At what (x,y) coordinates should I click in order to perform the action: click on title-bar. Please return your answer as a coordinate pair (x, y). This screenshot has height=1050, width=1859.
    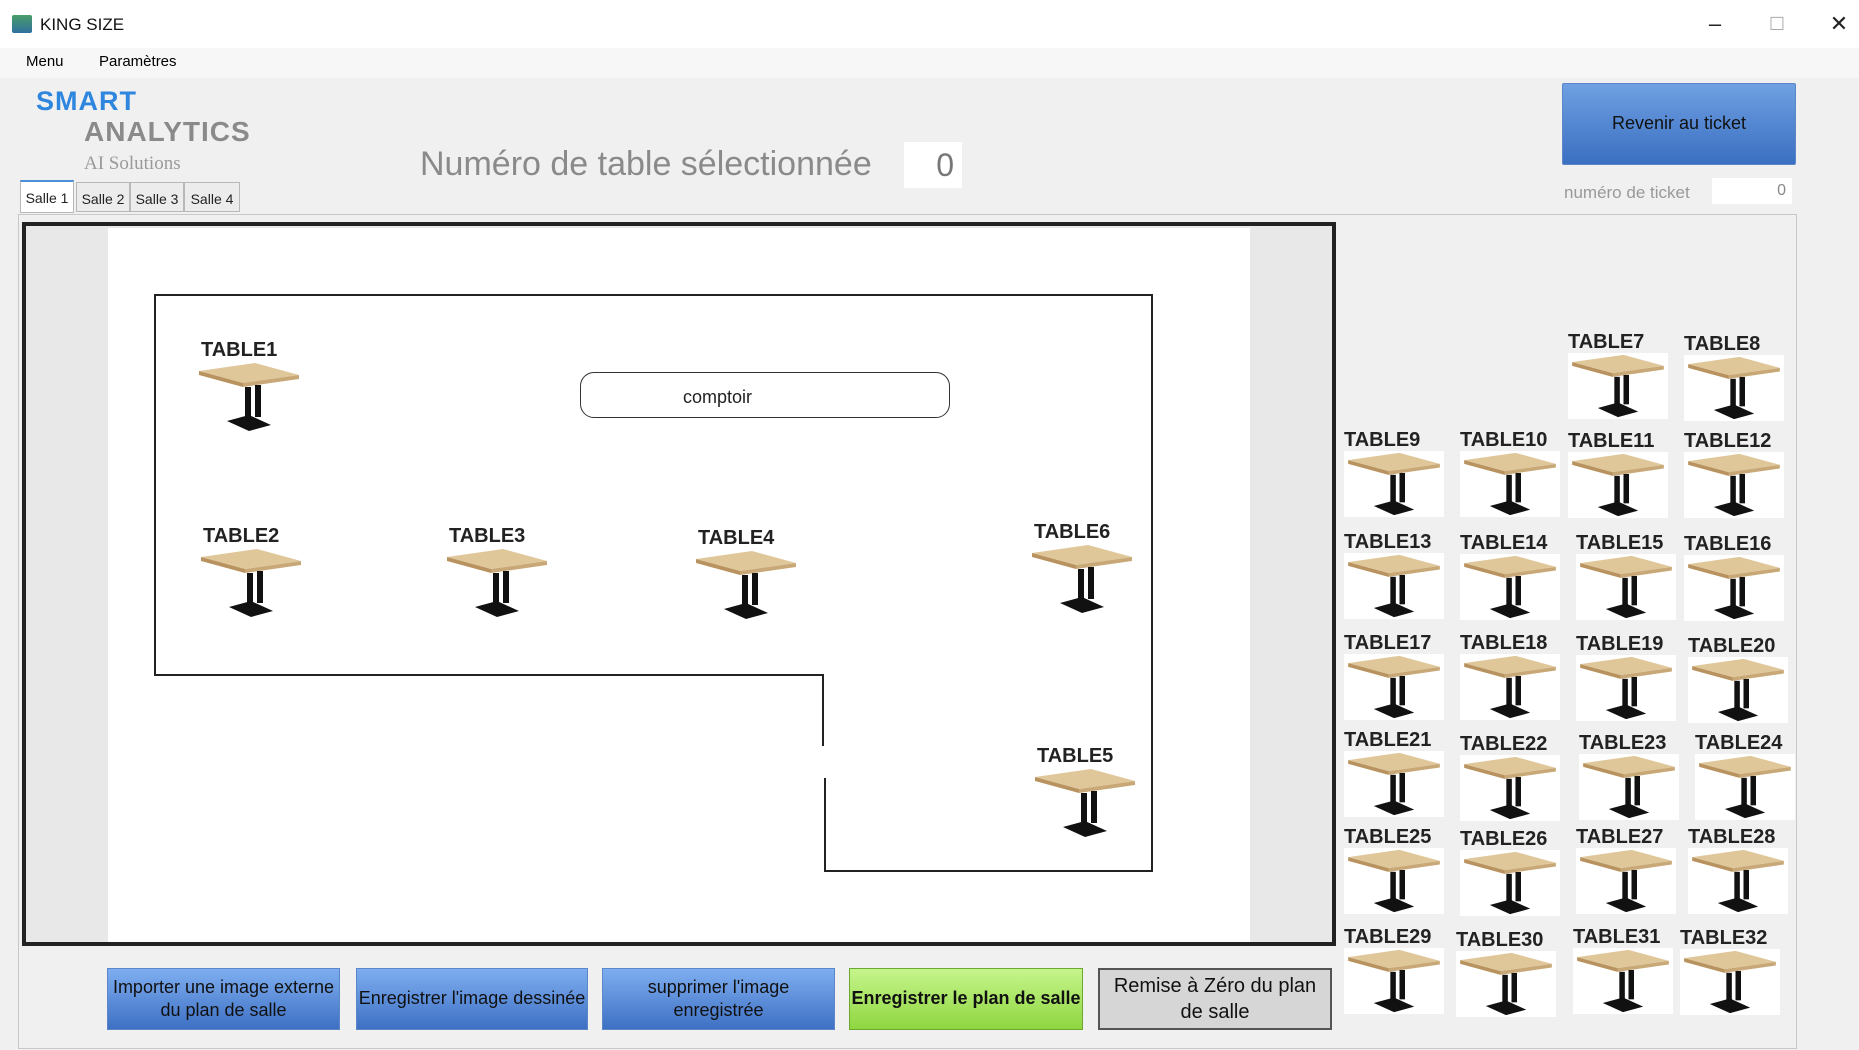
    Looking at the image, I should click on (929, 24).